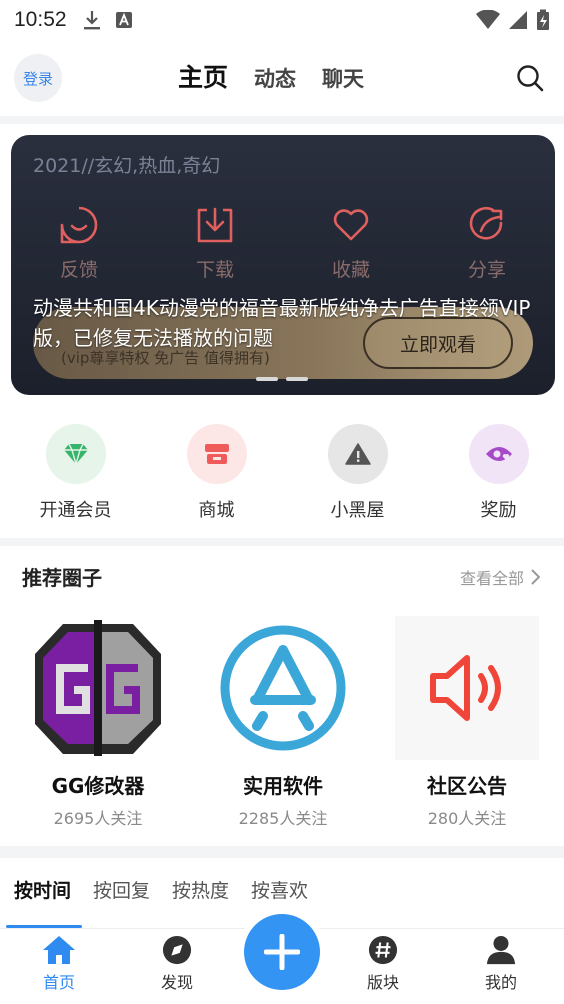 The image size is (564, 1004). What do you see at coordinates (282, 120) in the screenshot?
I see `header-divider` at bounding box center [282, 120].